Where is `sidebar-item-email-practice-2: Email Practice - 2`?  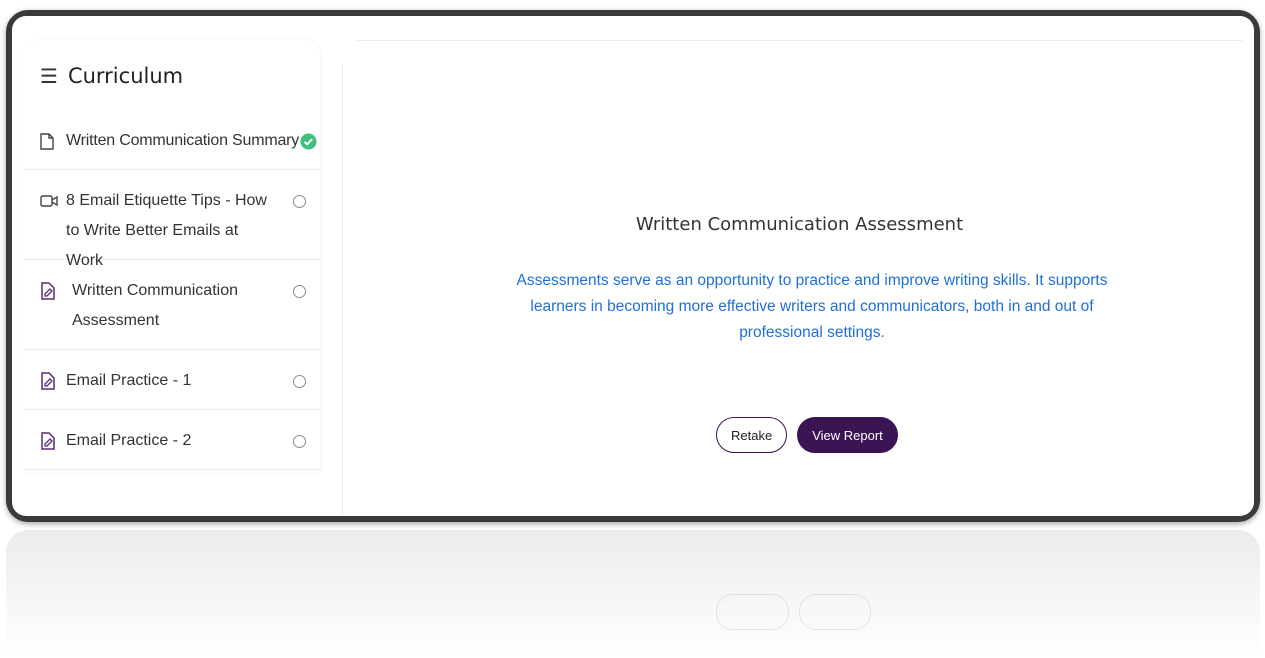 sidebar-item-email-practice-2: Email Practice - 2 is located at coordinates (172, 440).